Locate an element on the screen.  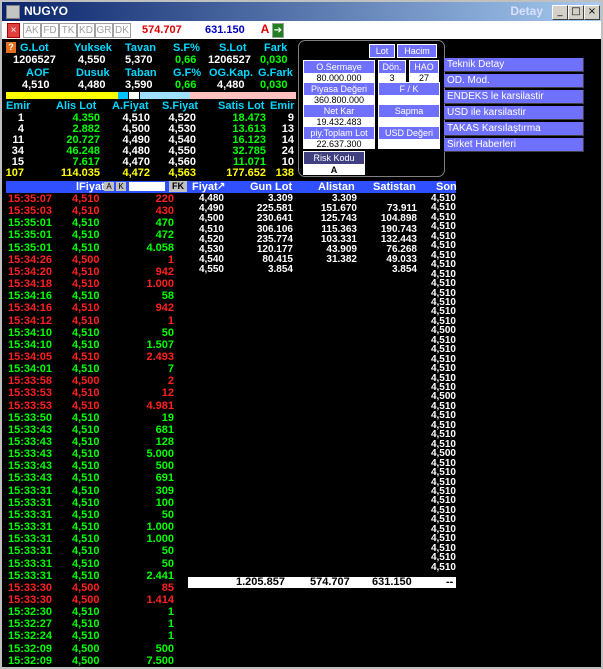
depth-cell: 230.641 is located at coordinates (274, 219).